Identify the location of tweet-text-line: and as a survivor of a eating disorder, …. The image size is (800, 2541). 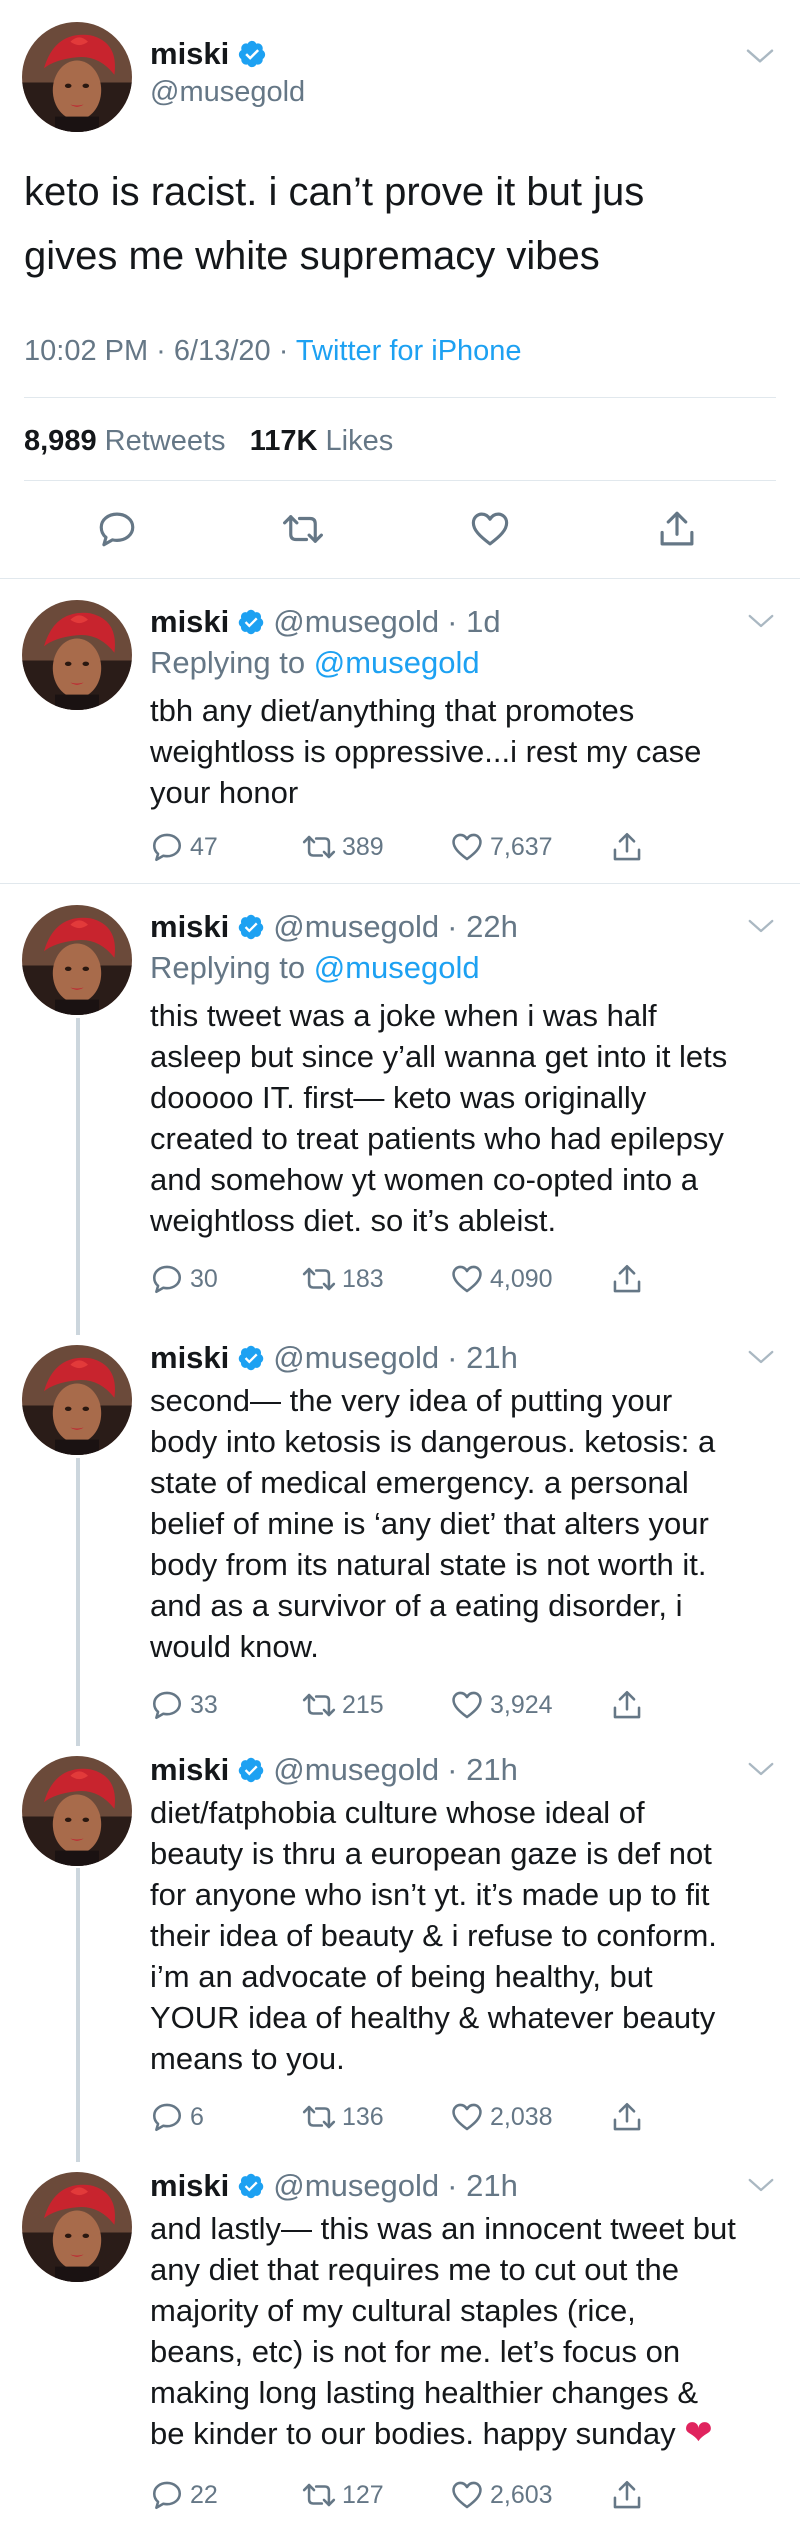
(465, 1605).